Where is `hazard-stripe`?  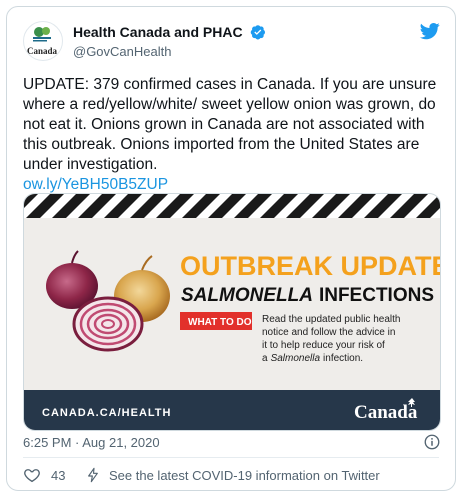 hazard-stripe is located at coordinates (232, 206).